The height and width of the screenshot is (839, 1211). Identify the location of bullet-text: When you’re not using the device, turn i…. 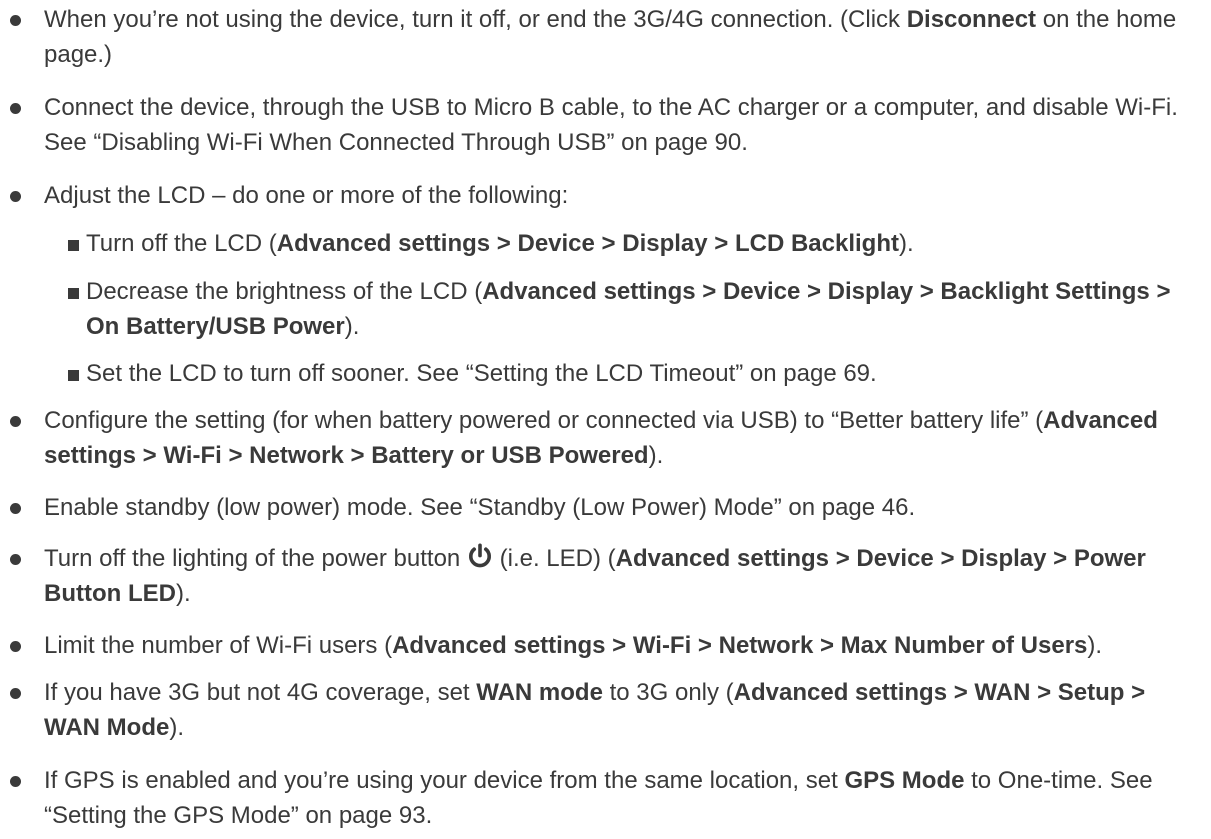
(624, 37).